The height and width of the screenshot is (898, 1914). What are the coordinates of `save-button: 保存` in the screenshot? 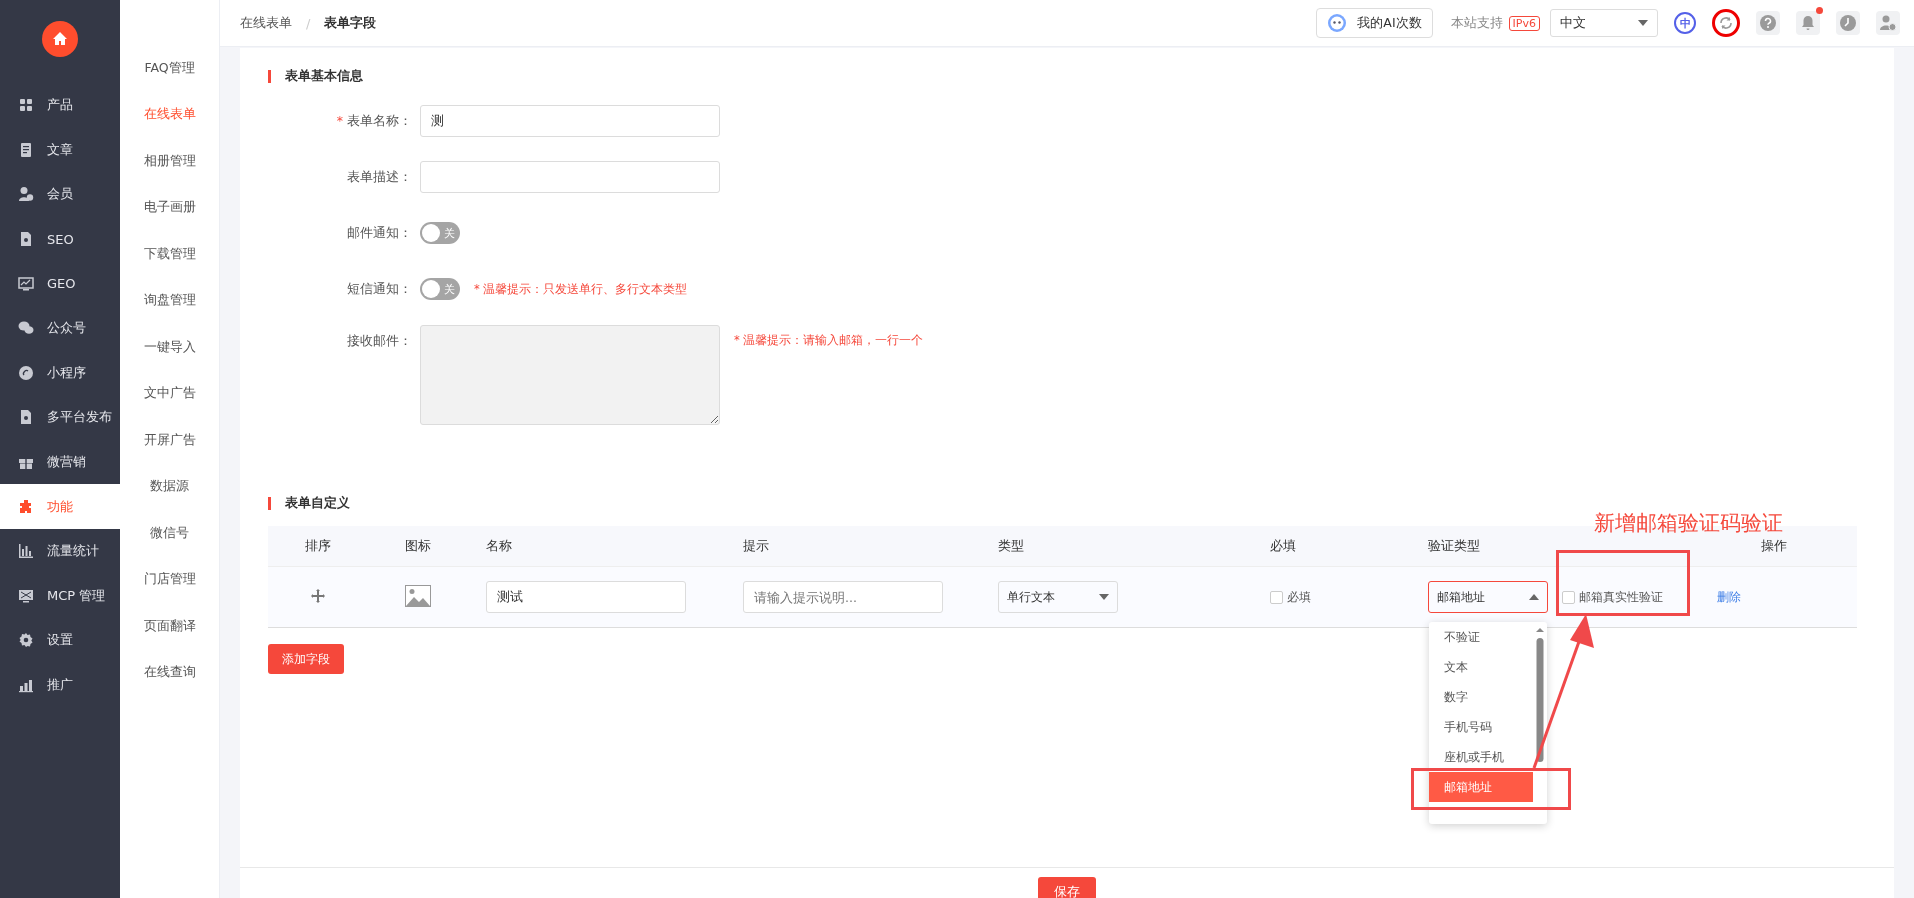 It's located at (1067, 887).